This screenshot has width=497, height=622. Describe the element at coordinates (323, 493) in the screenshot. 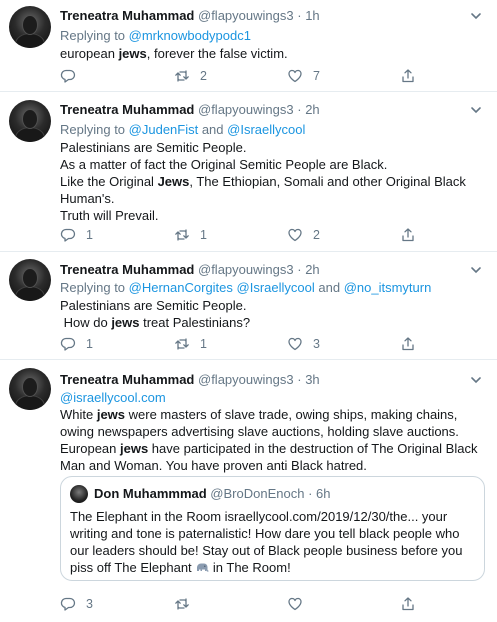

I see `timestamp: 6h` at that location.